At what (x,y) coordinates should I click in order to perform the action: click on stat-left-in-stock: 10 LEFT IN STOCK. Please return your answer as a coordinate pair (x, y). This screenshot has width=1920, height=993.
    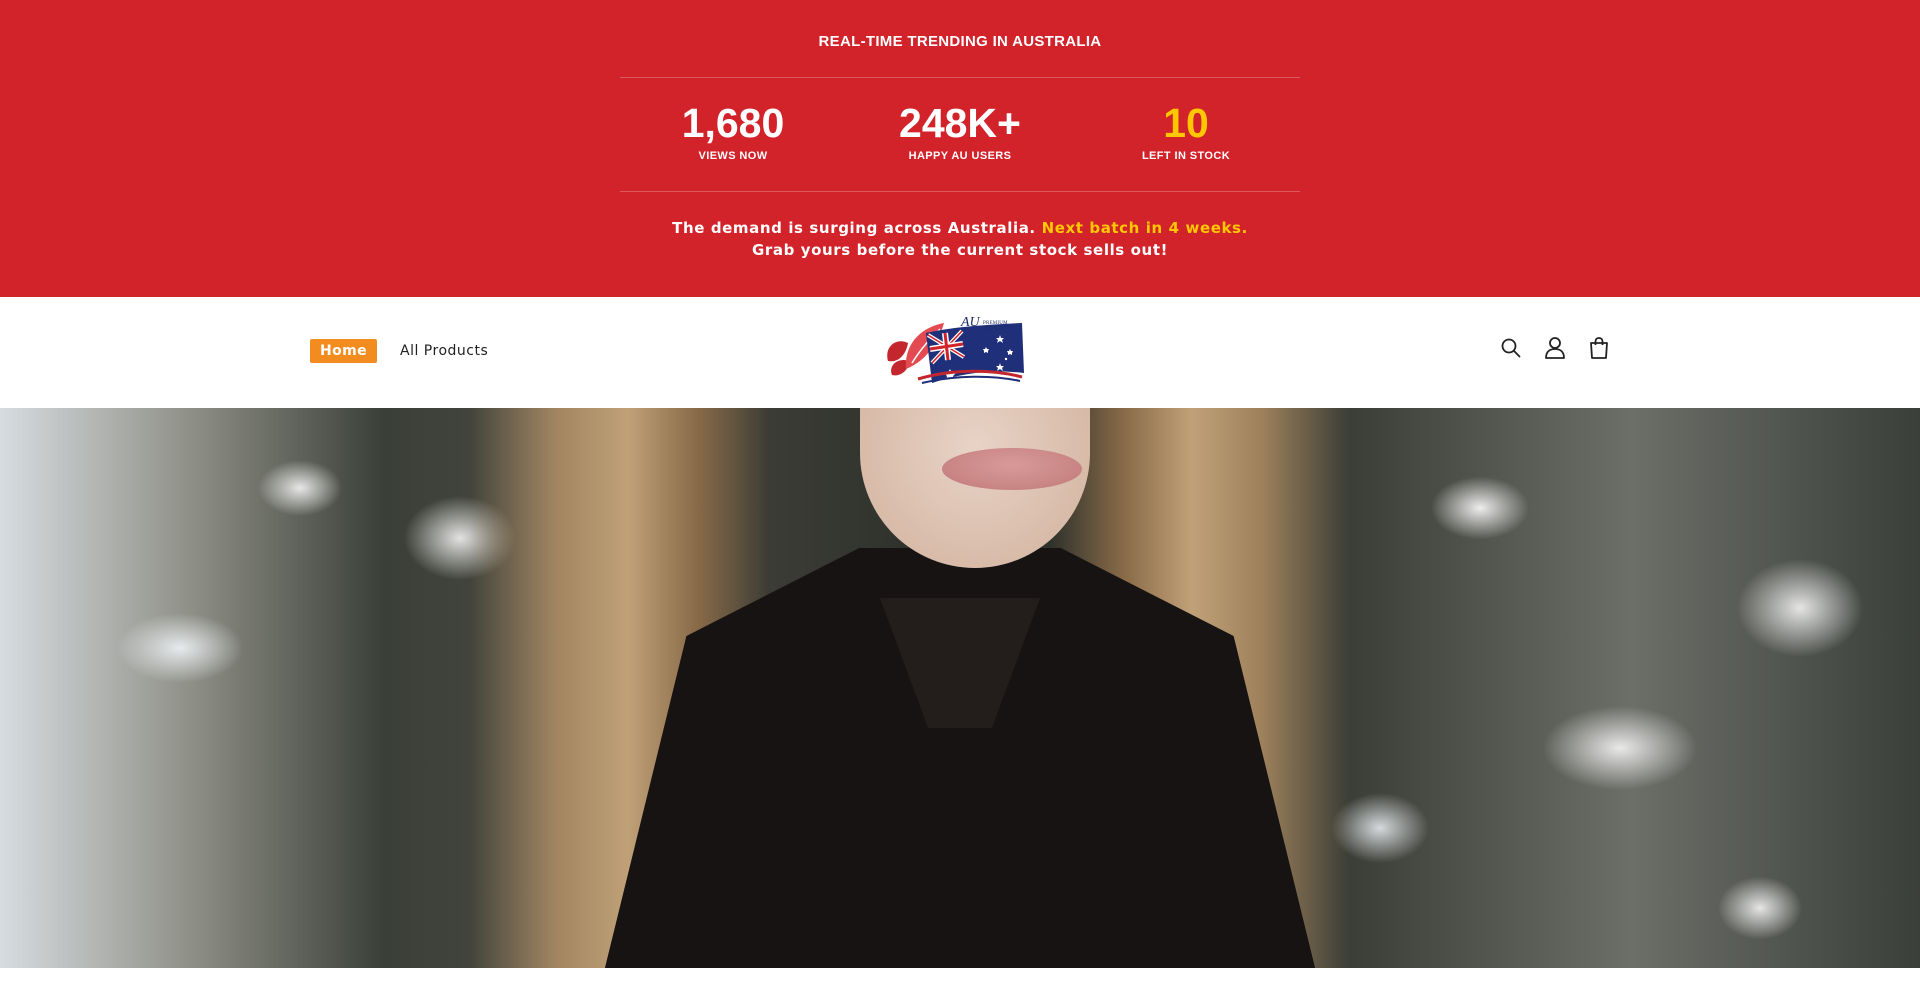
    Looking at the image, I should click on (1186, 129).